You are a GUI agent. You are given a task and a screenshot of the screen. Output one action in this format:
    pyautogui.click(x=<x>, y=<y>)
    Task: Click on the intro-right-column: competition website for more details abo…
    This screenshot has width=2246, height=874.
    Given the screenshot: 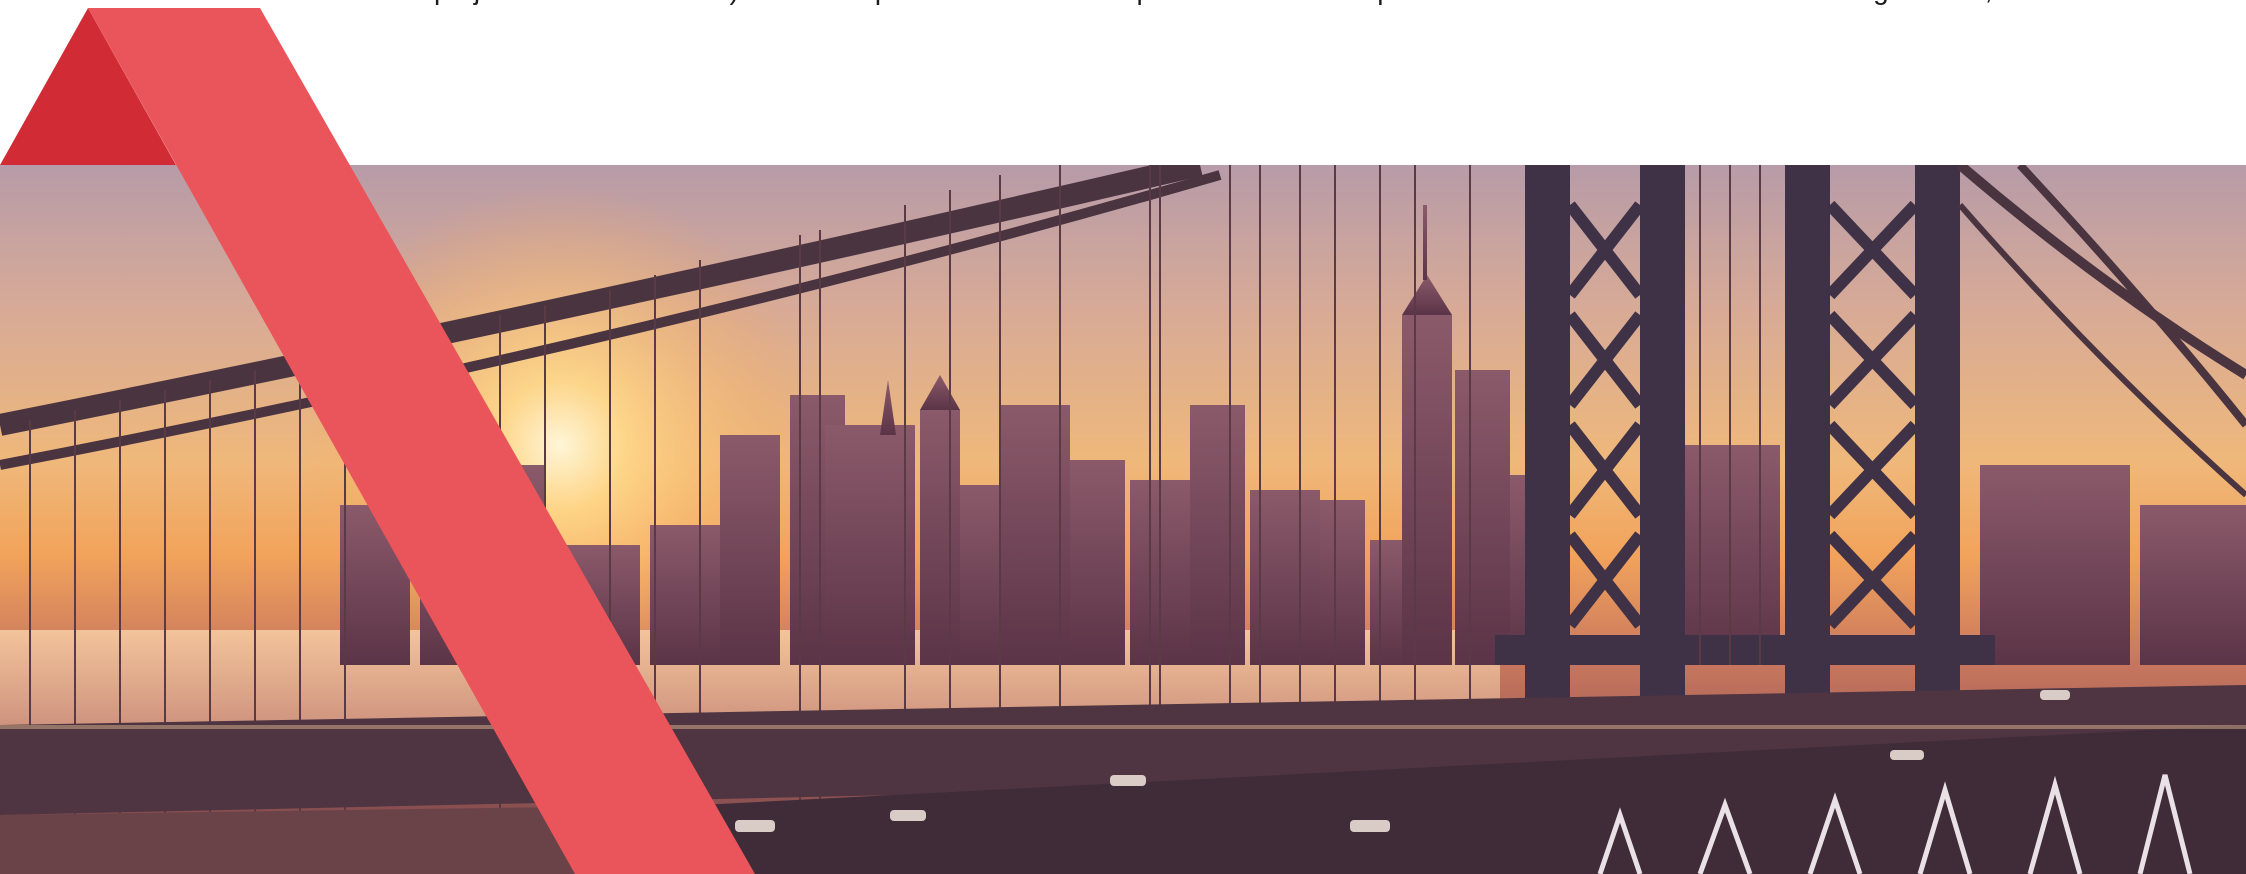 What is the action you would take?
    pyautogui.click(x=1765, y=82)
    